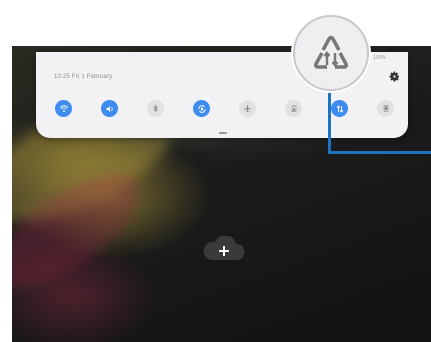 The image size is (431, 342). I want to click on mobile-data-toggle-button, so click(339, 108).